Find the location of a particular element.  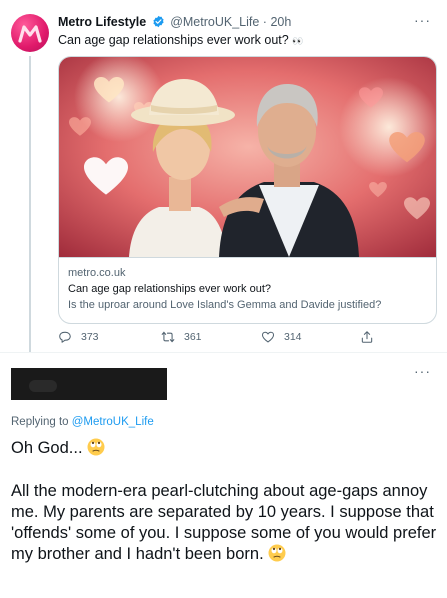

retweet-count: 361 is located at coordinates (193, 337).